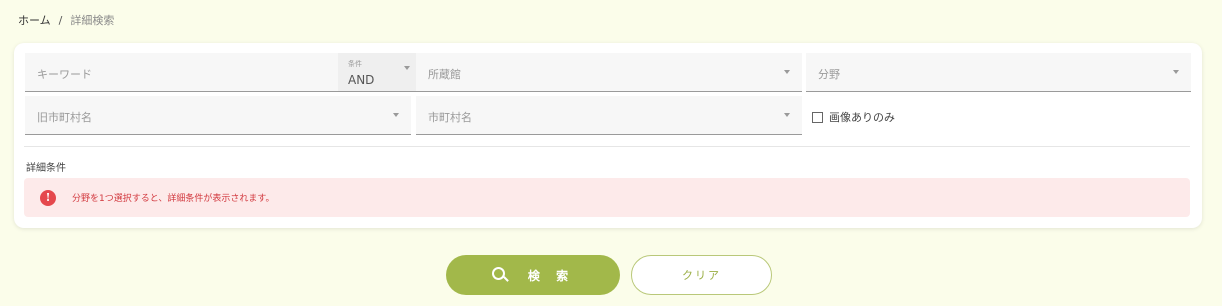  What do you see at coordinates (500, 275) in the screenshot?
I see `search-icon` at bounding box center [500, 275].